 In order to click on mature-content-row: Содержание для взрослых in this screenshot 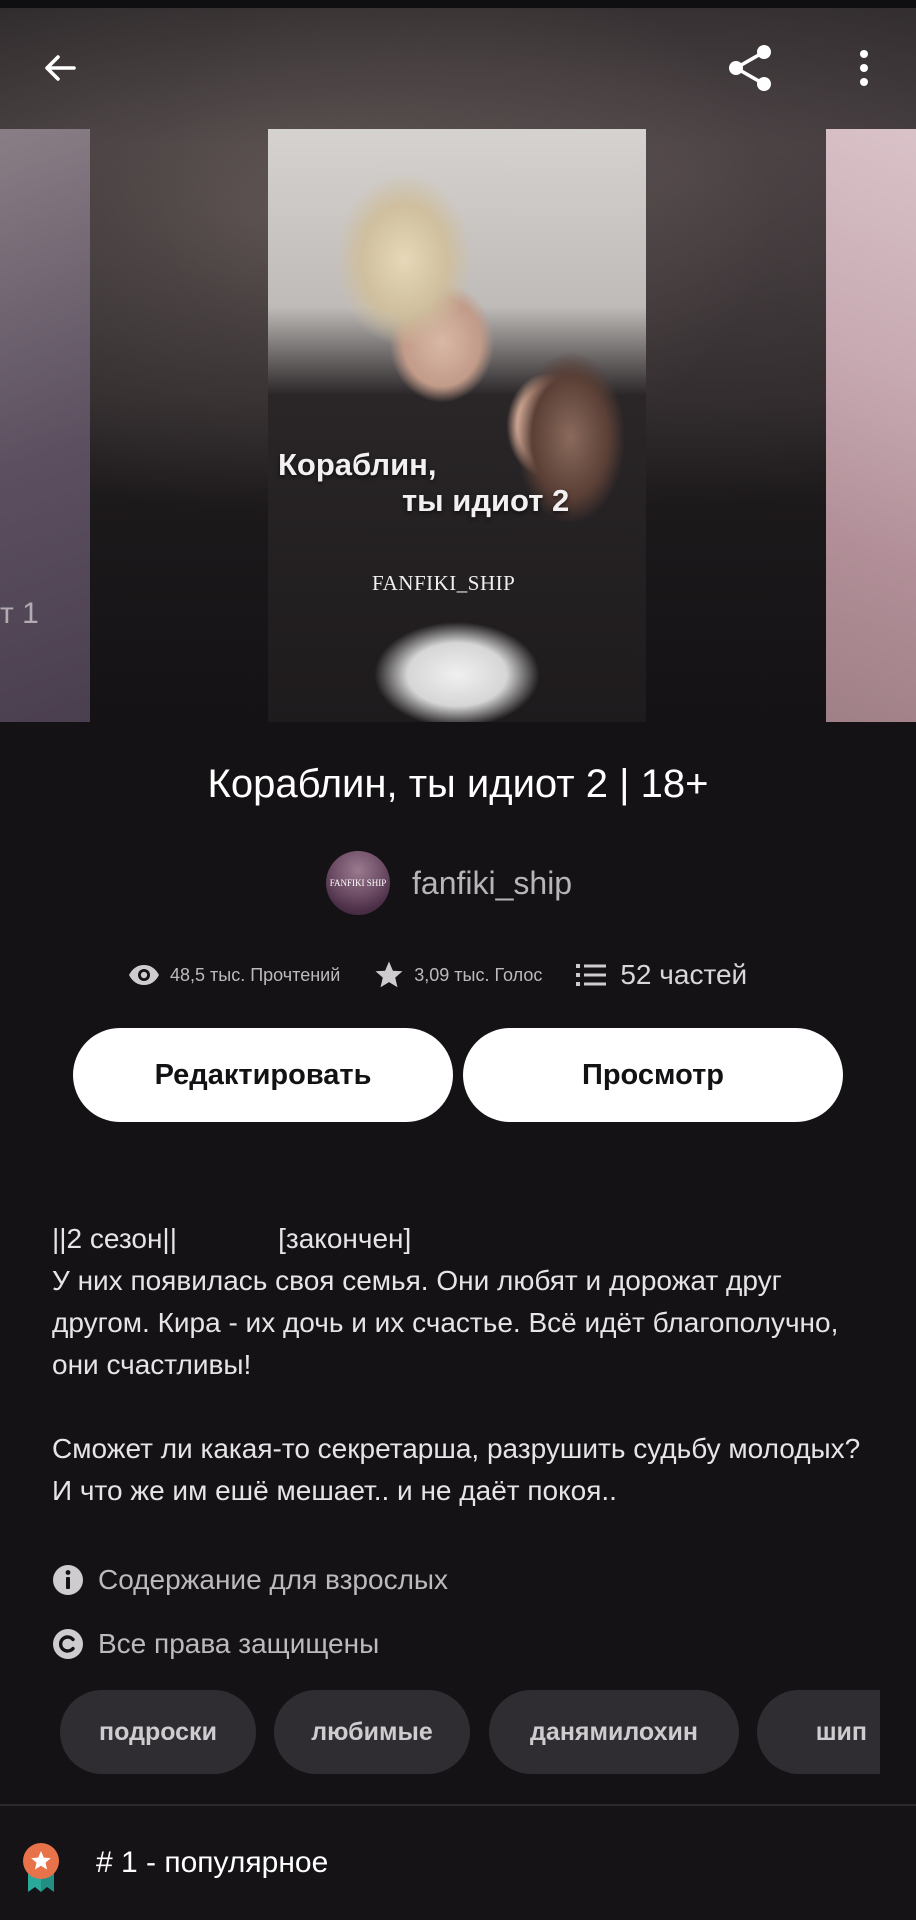, I will do `click(250, 1580)`.